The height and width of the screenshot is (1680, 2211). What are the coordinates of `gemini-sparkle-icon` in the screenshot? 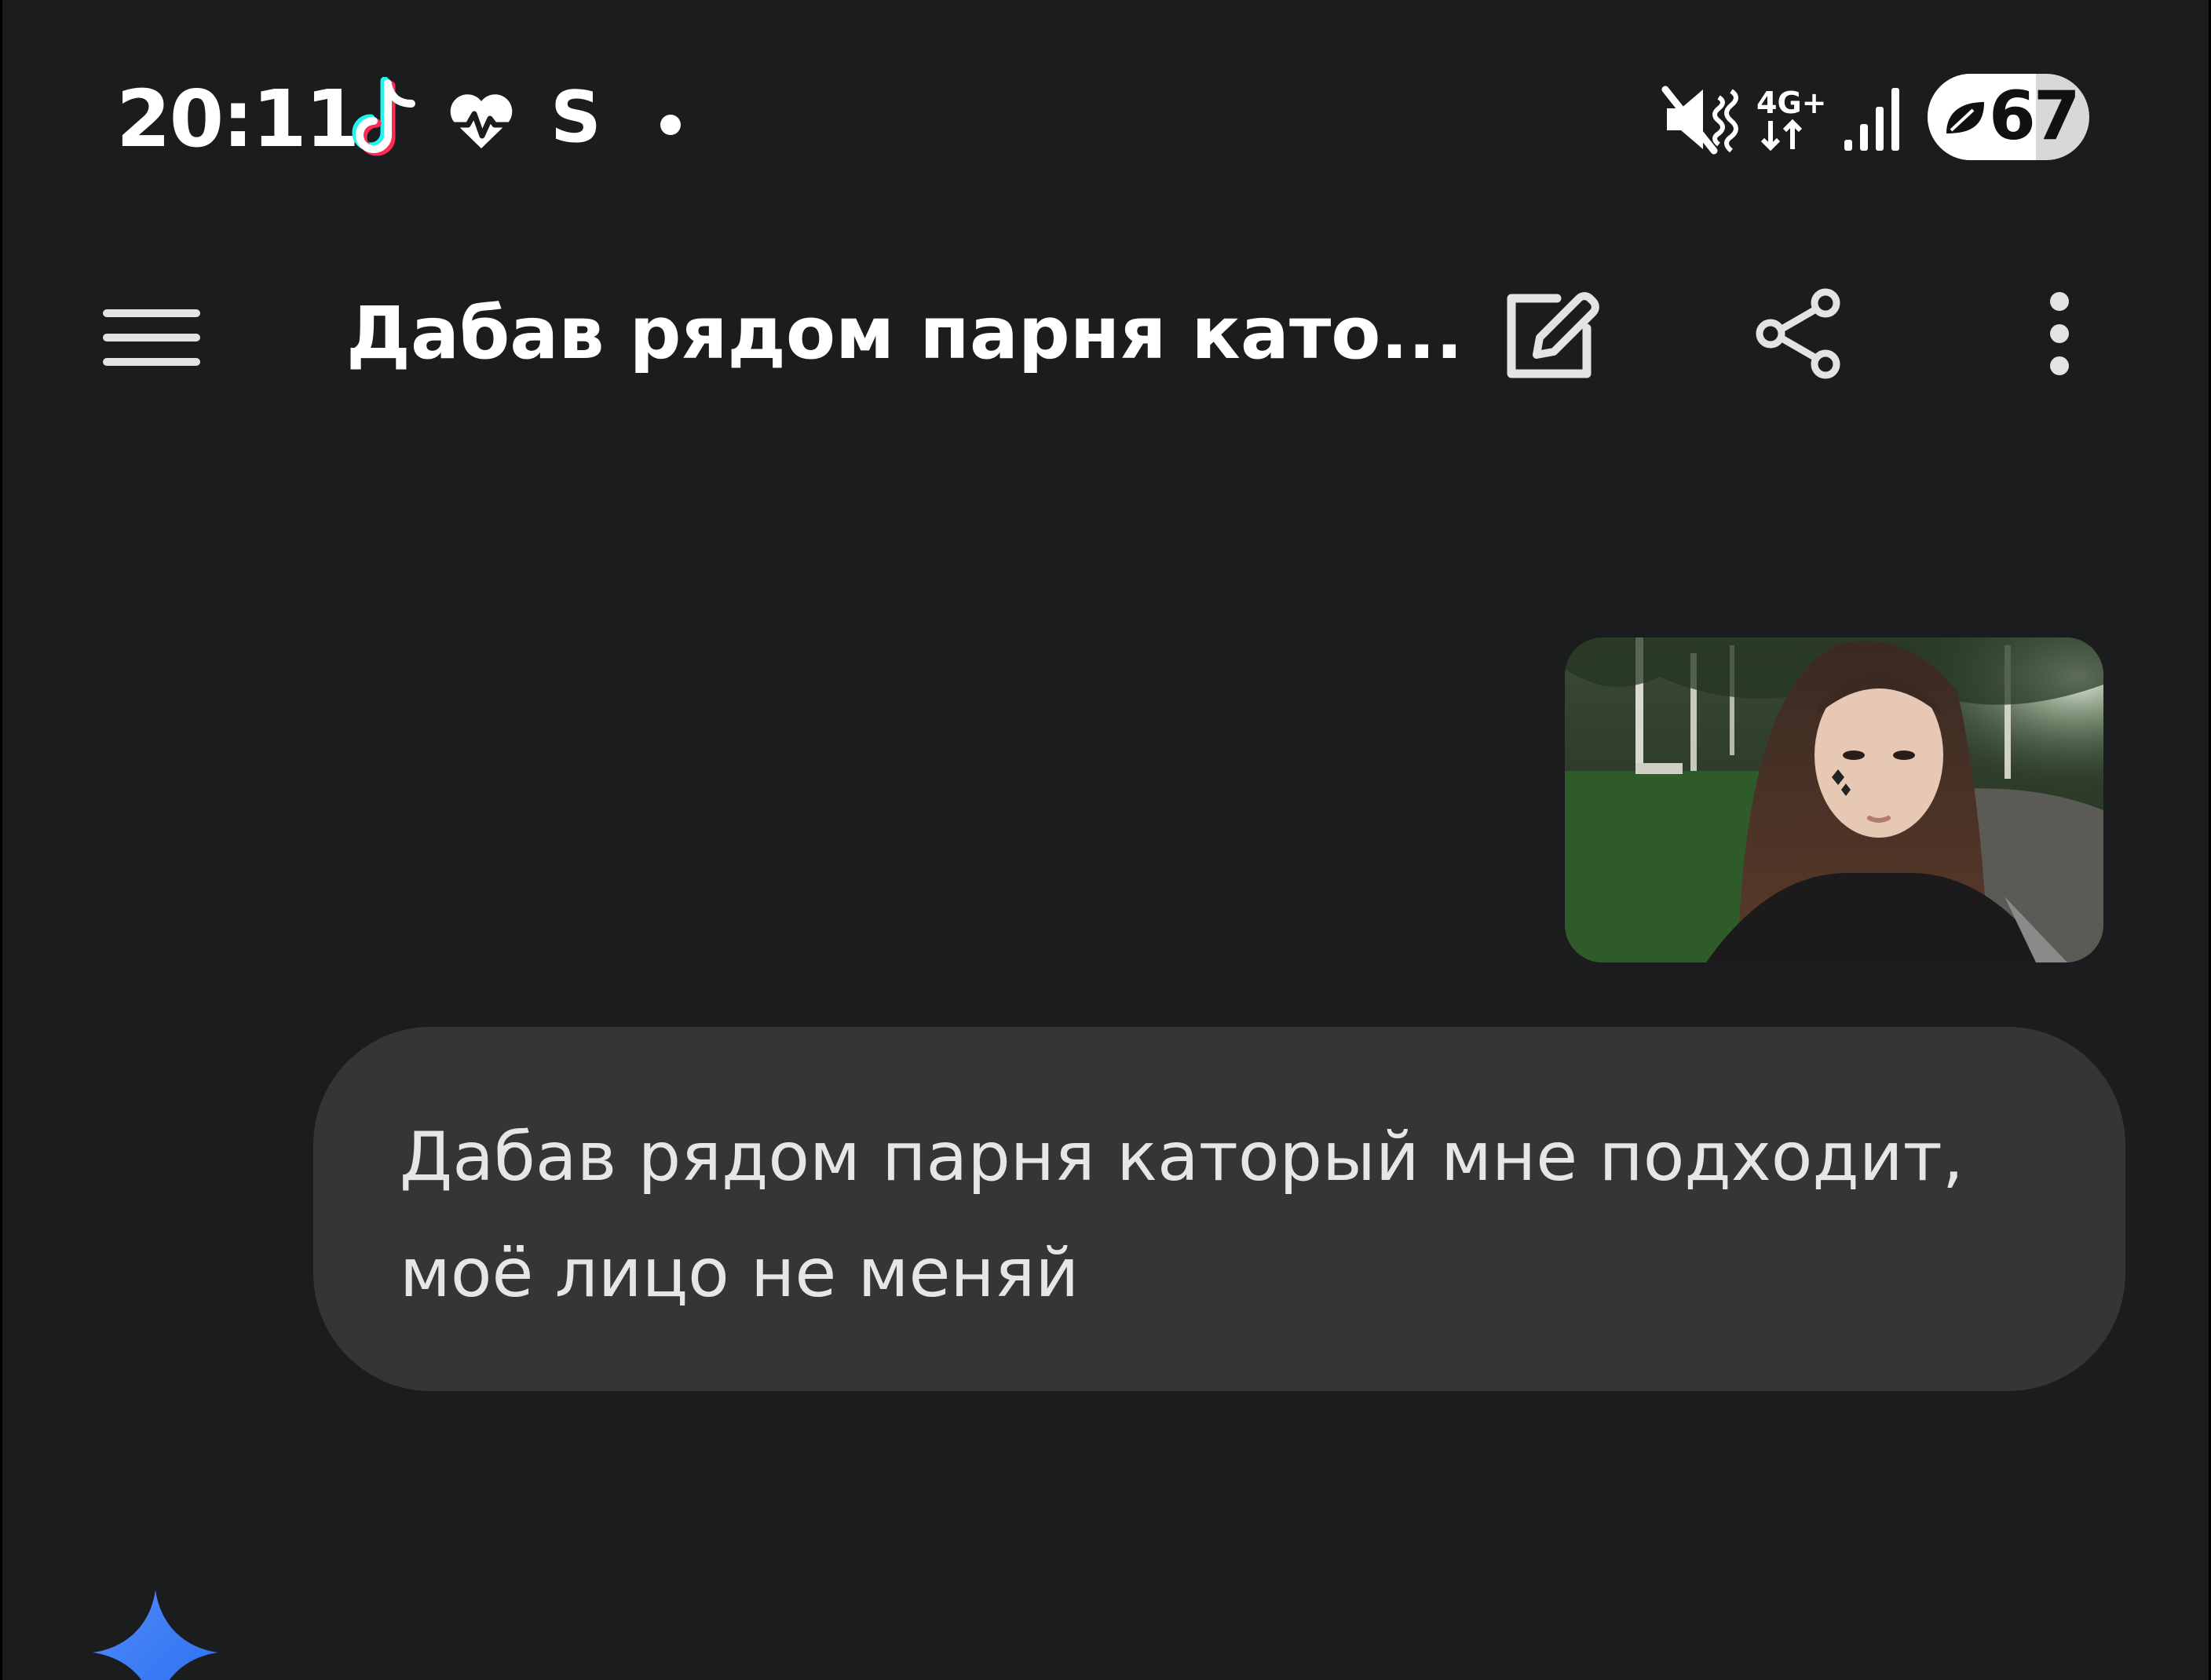 It's located at (155, 1635).